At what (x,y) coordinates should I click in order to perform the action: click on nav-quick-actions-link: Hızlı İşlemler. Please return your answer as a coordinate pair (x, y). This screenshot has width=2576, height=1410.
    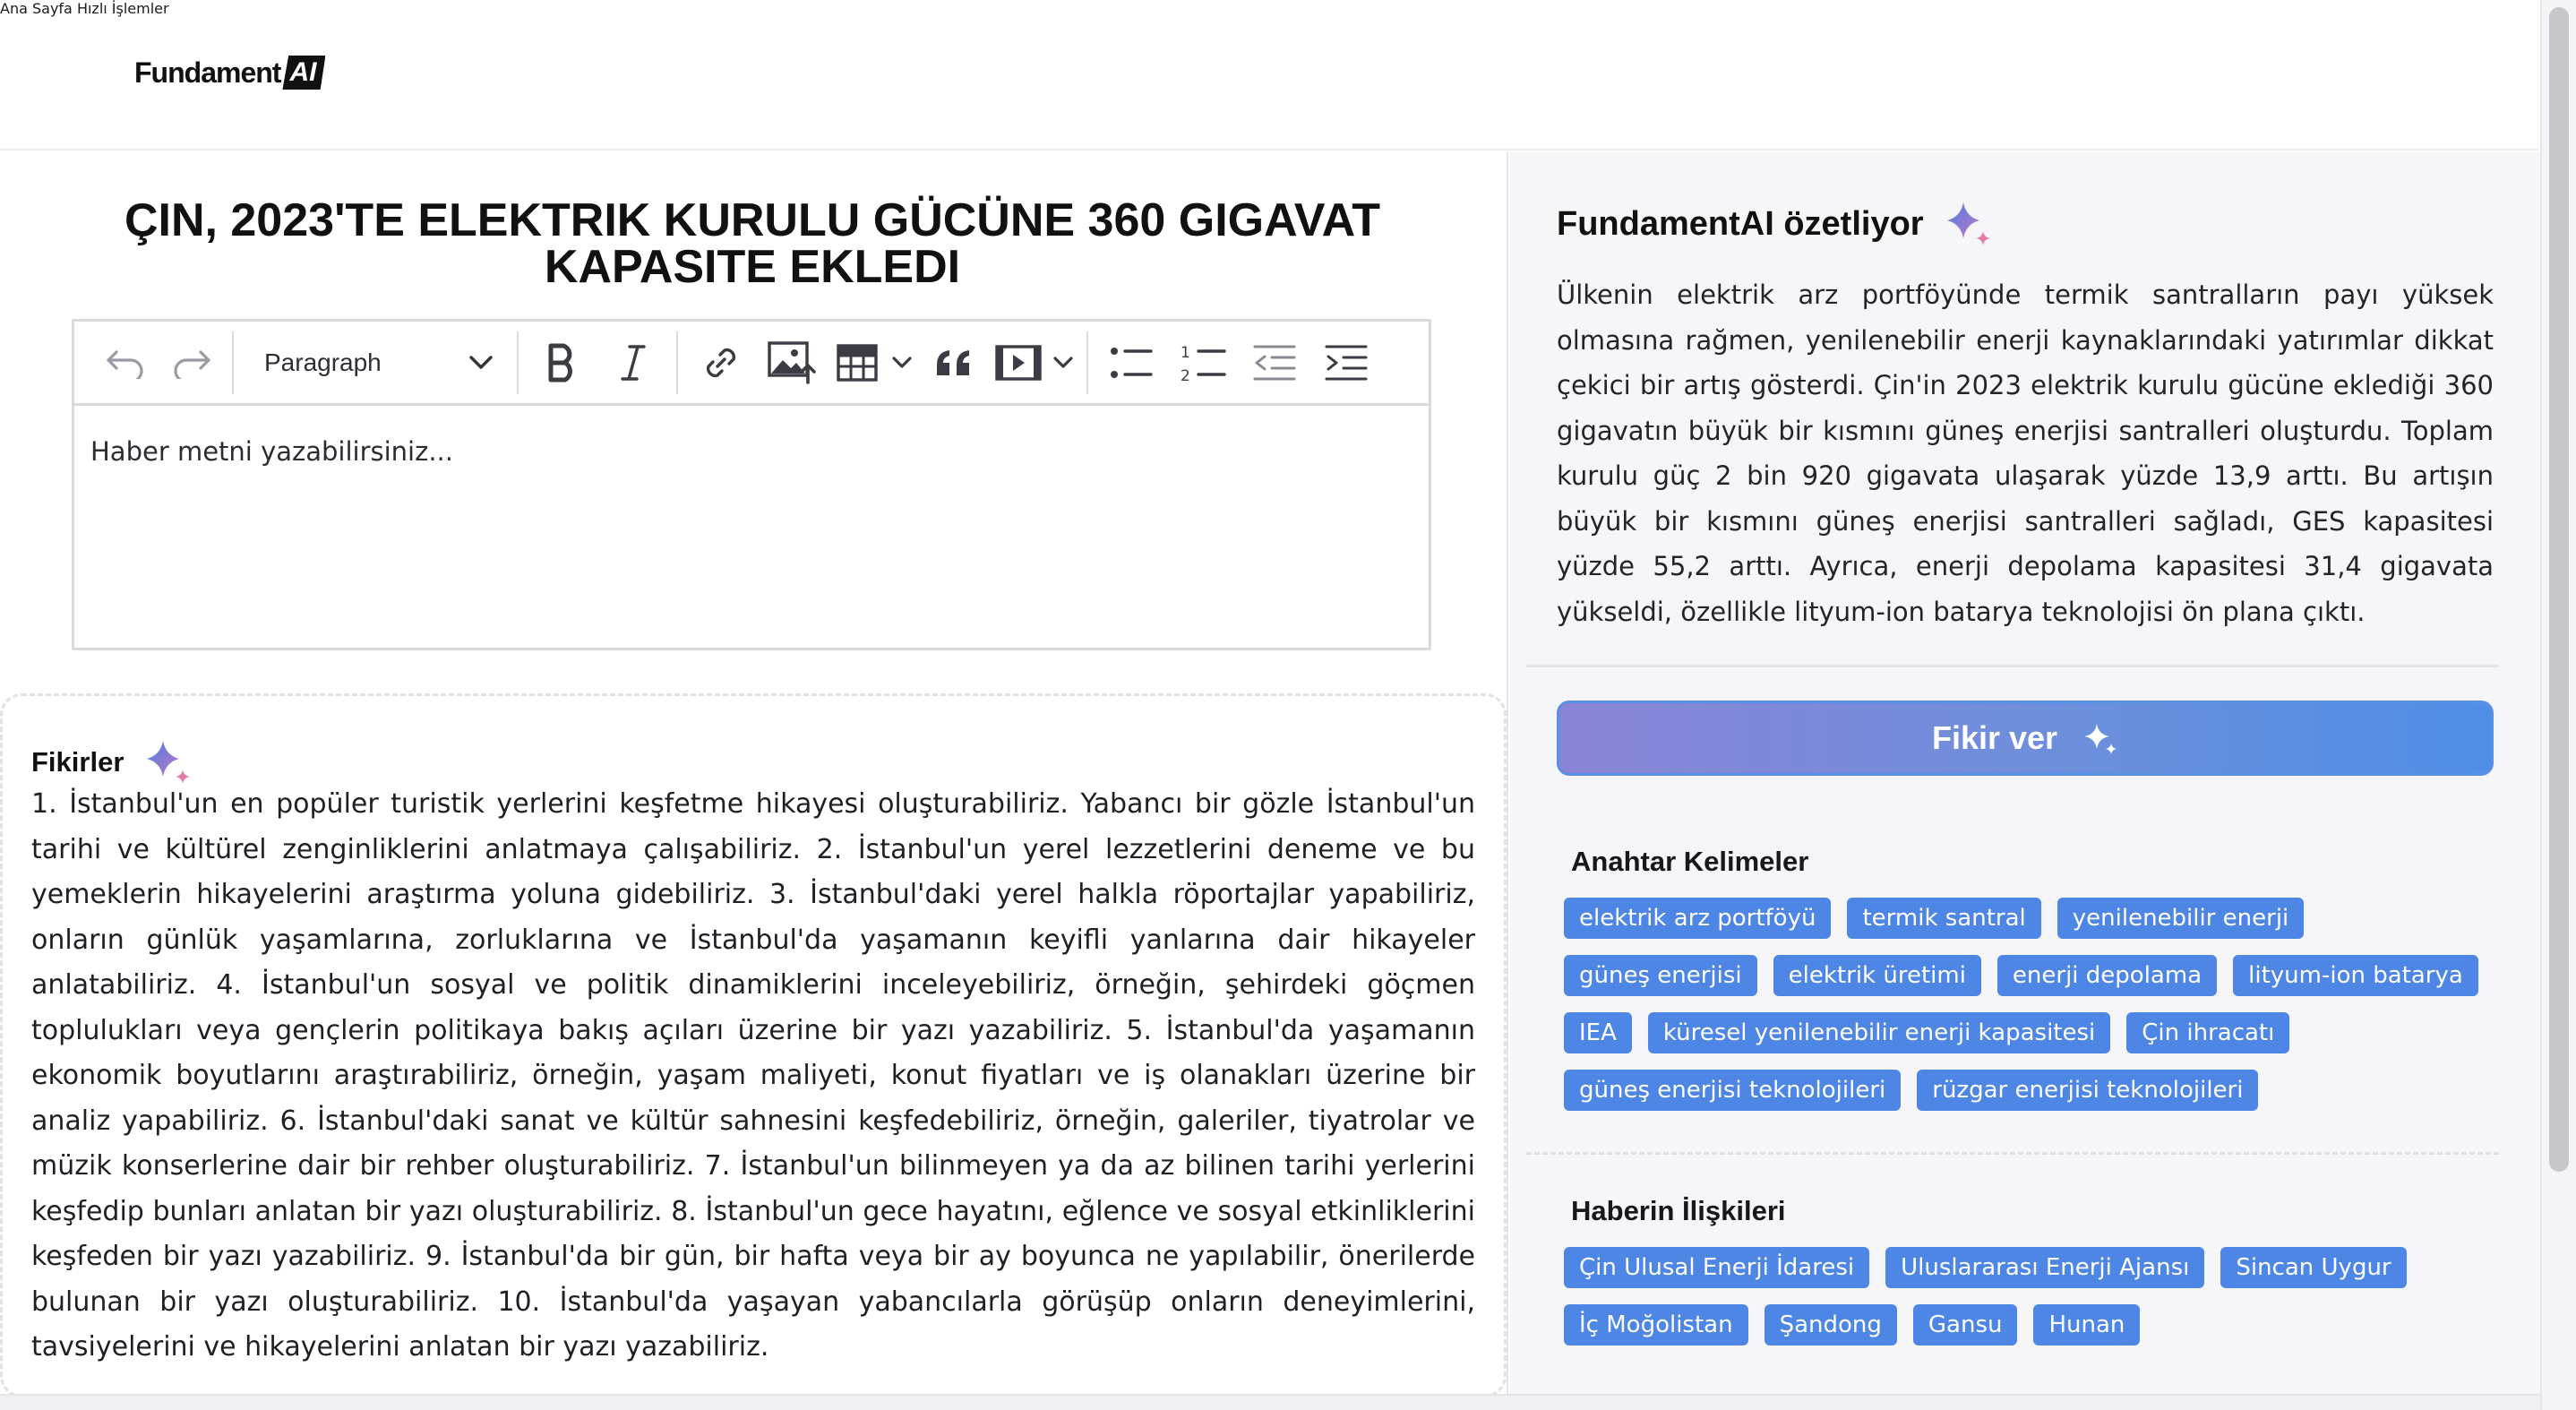
    Looking at the image, I should click on (123, 8).